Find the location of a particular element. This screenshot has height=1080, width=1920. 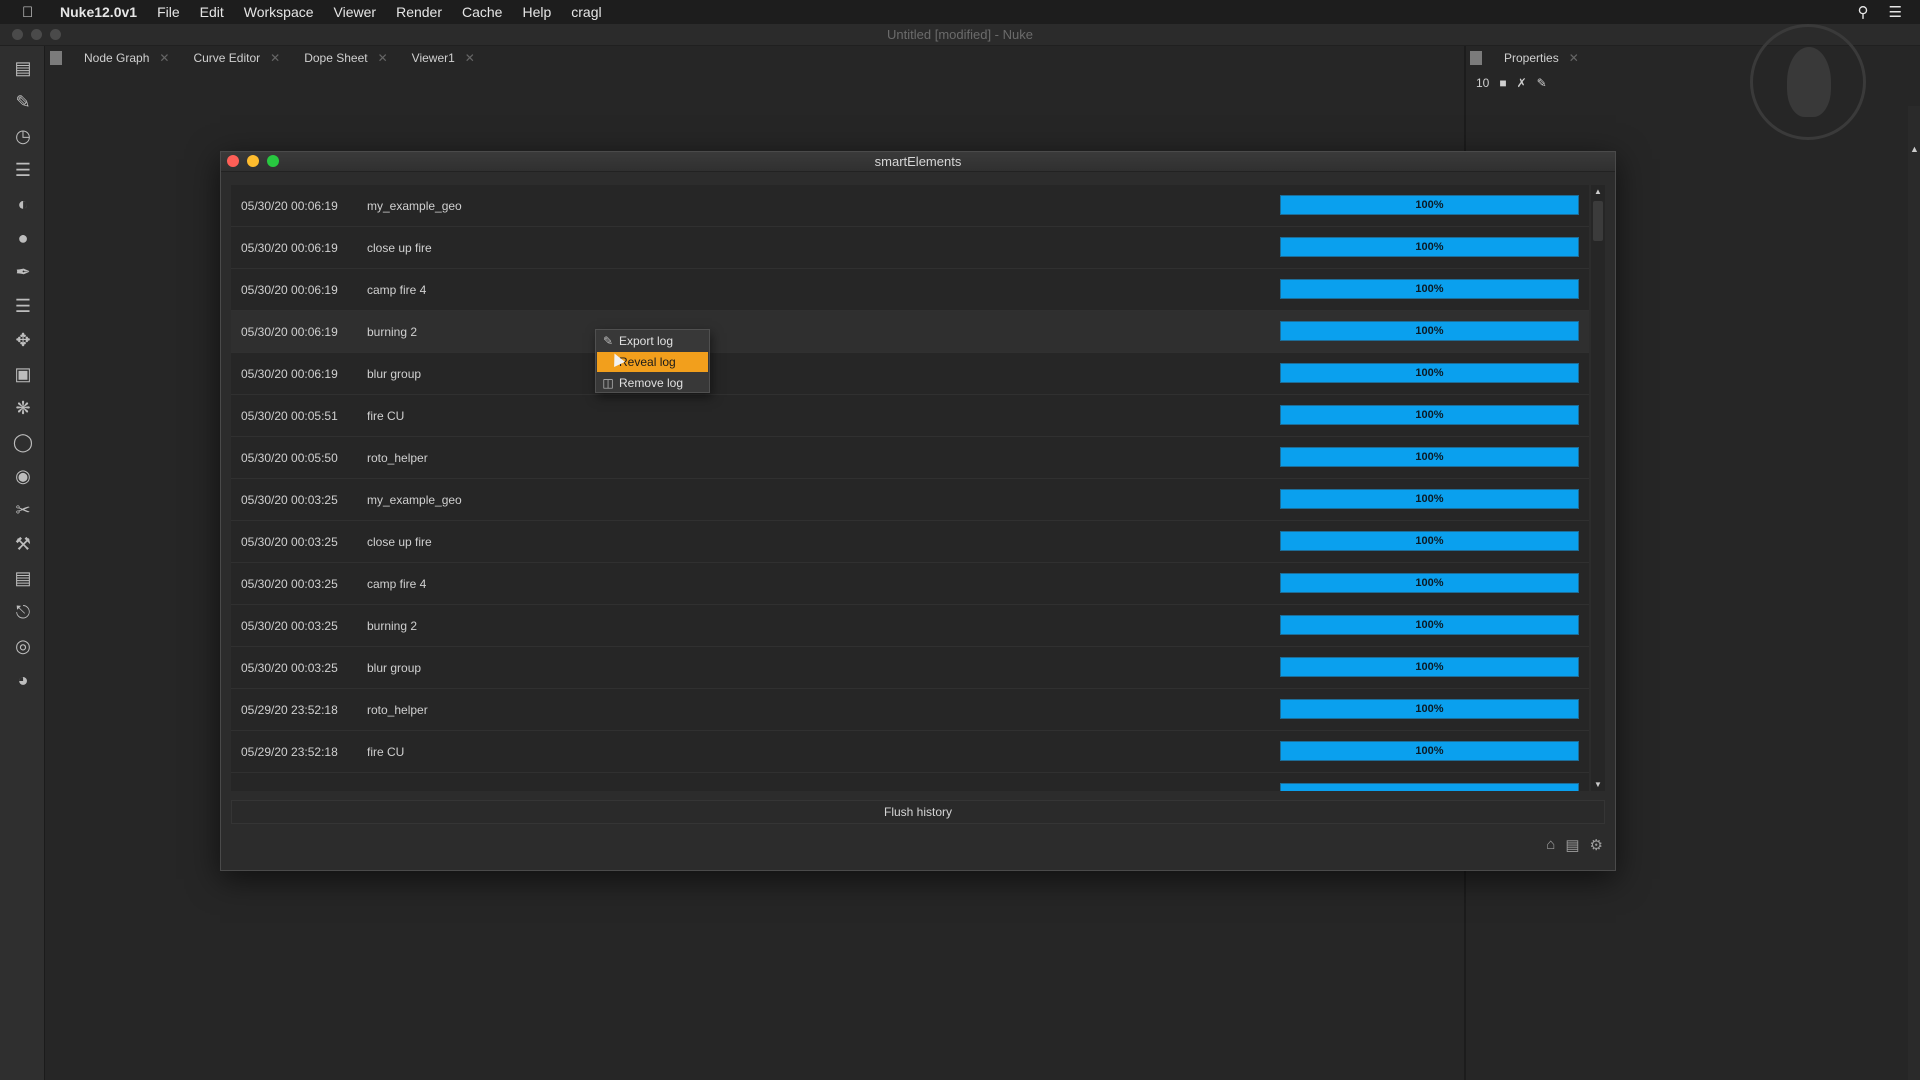

nodes-toolbar: ▤ ✎ ◷ ☰ ◐ ● ✒ ☰ ✥ ▣ ❋ ◯ ◉ ✂ ⚒ ▤ ⎋ ◎ ◕ is located at coordinates (22, 563).